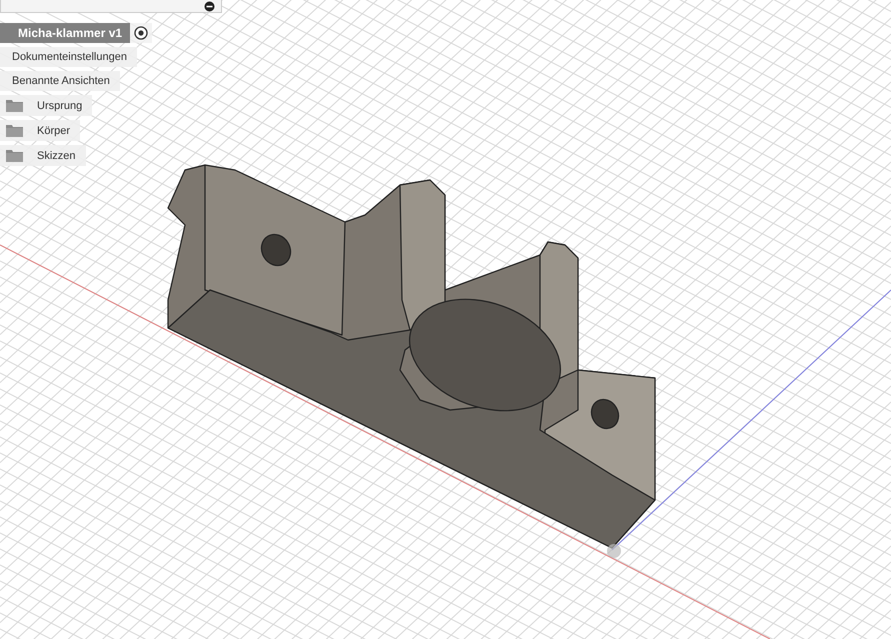 Image resolution: width=891 pixels, height=639 pixels. Describe the element at coordinates (65, 33) in the screenshot. I see `component-name: Micha-klammer v1` at that location.